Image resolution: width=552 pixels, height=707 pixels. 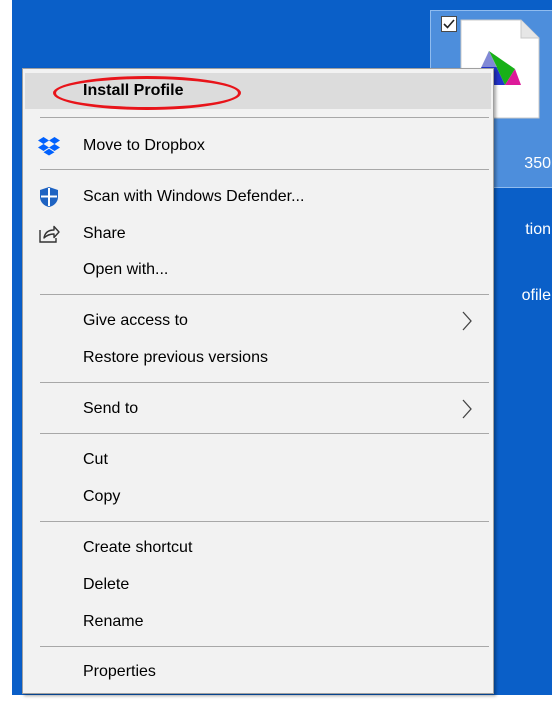 I want to click on menu-item-create-shortcut: Create shortcut, so click(x=258, y=548).